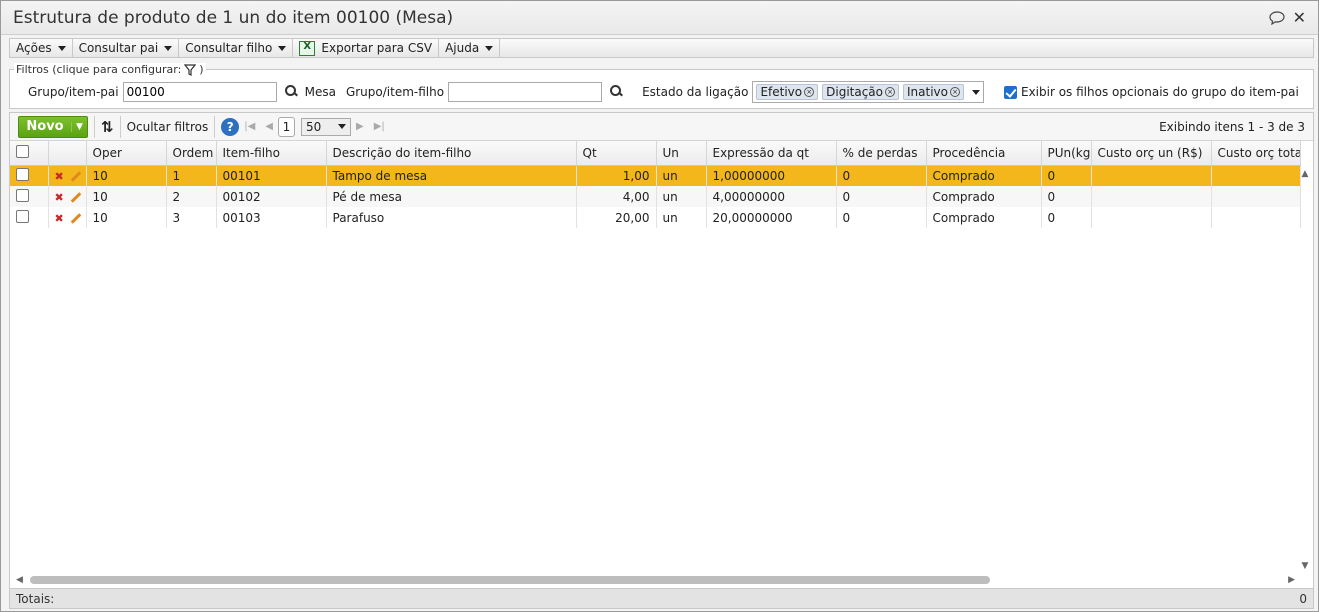 The image size is (1319, 612). Describe the element at coordinates (984, 153) in the screenshot. I see `col-procedencia: Procedência` at that location.